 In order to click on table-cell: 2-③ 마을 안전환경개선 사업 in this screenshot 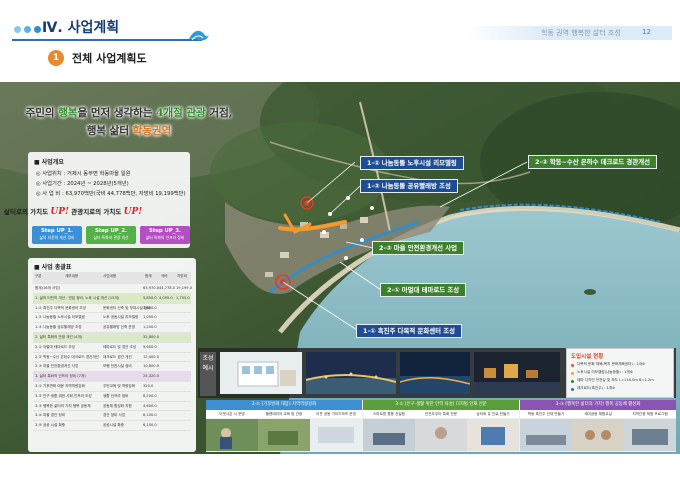, I will do `click(57, 366)`.